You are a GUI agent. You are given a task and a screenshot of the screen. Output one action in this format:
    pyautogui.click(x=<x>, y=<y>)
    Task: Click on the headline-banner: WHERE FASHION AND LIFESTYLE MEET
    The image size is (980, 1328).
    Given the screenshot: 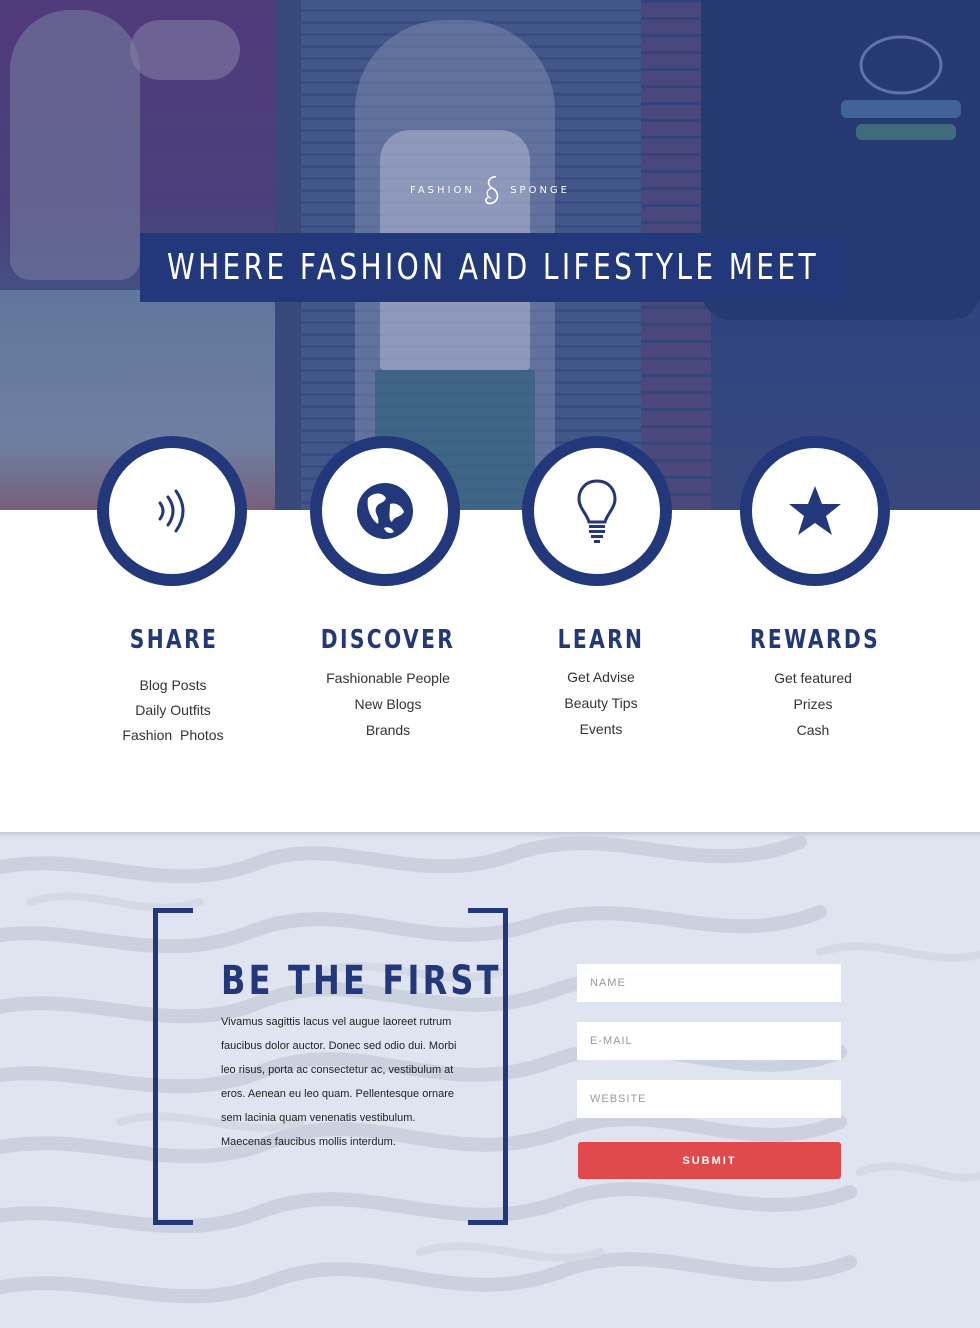 What is the action you would take?
    pyautogui.click(x=492, y=267)
    